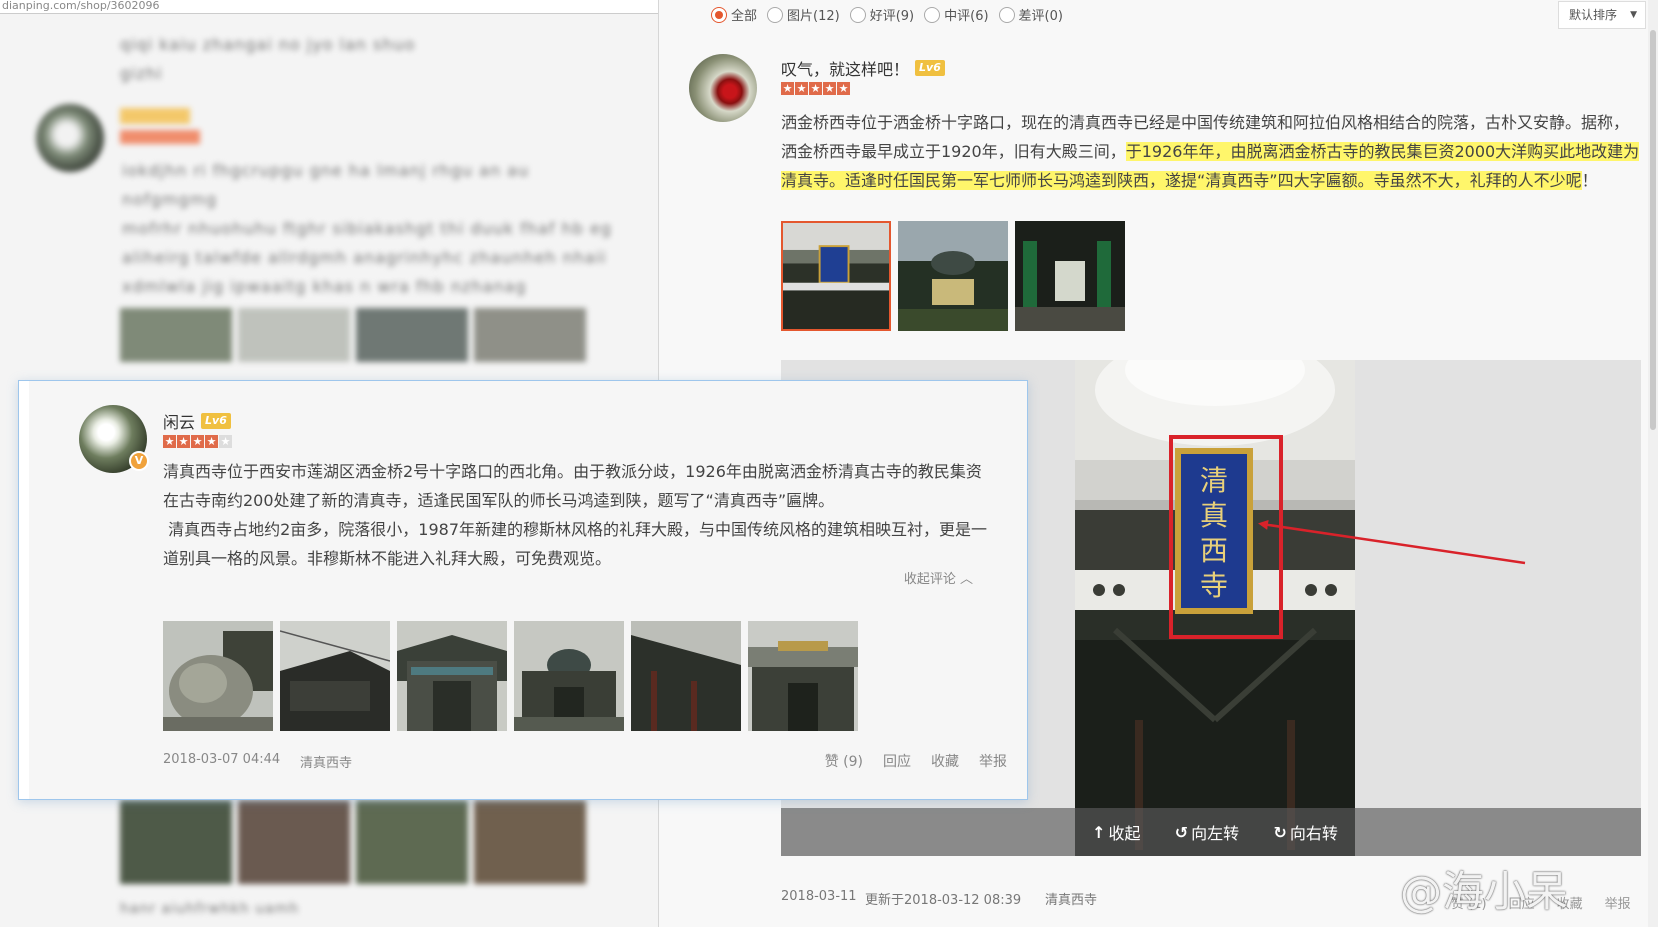 This screenshot has width=1658, height=927. Describe the element at coordinates (210, 909) in the screenshot. I see `blurred-footer-text: hanr aiuhfrwhkh uamh` at that location.